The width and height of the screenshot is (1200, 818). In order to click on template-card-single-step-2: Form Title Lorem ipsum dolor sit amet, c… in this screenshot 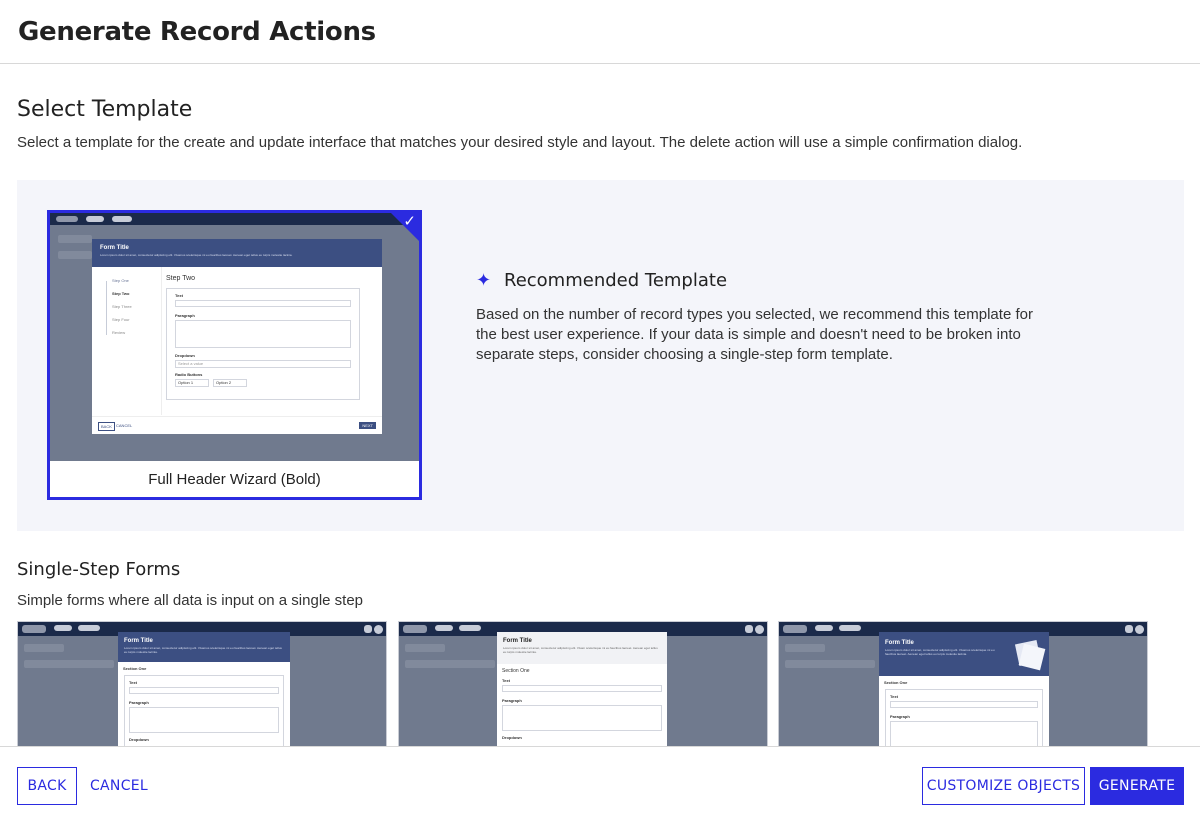, I will do `click(583, 683)`.